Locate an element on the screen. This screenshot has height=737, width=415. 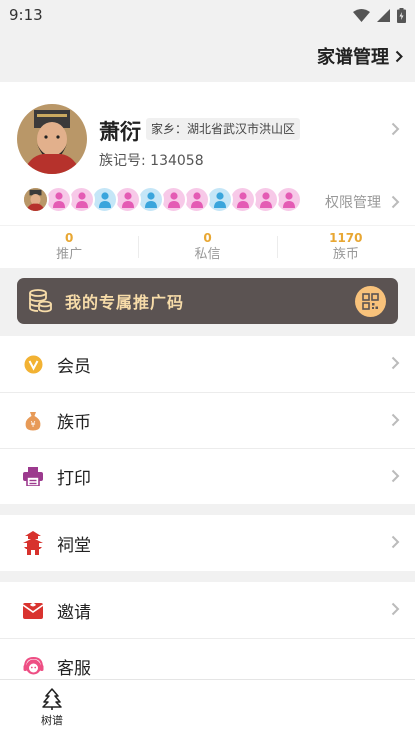
family-tree-management-link: 家谱管理 is located at coordinates (360, 56).